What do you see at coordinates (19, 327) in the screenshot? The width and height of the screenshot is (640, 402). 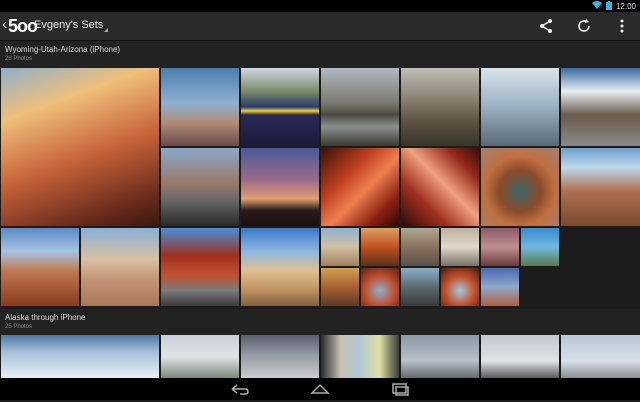 I see `section-photo-count: 25 Photos` at bounding box center [19, 327].